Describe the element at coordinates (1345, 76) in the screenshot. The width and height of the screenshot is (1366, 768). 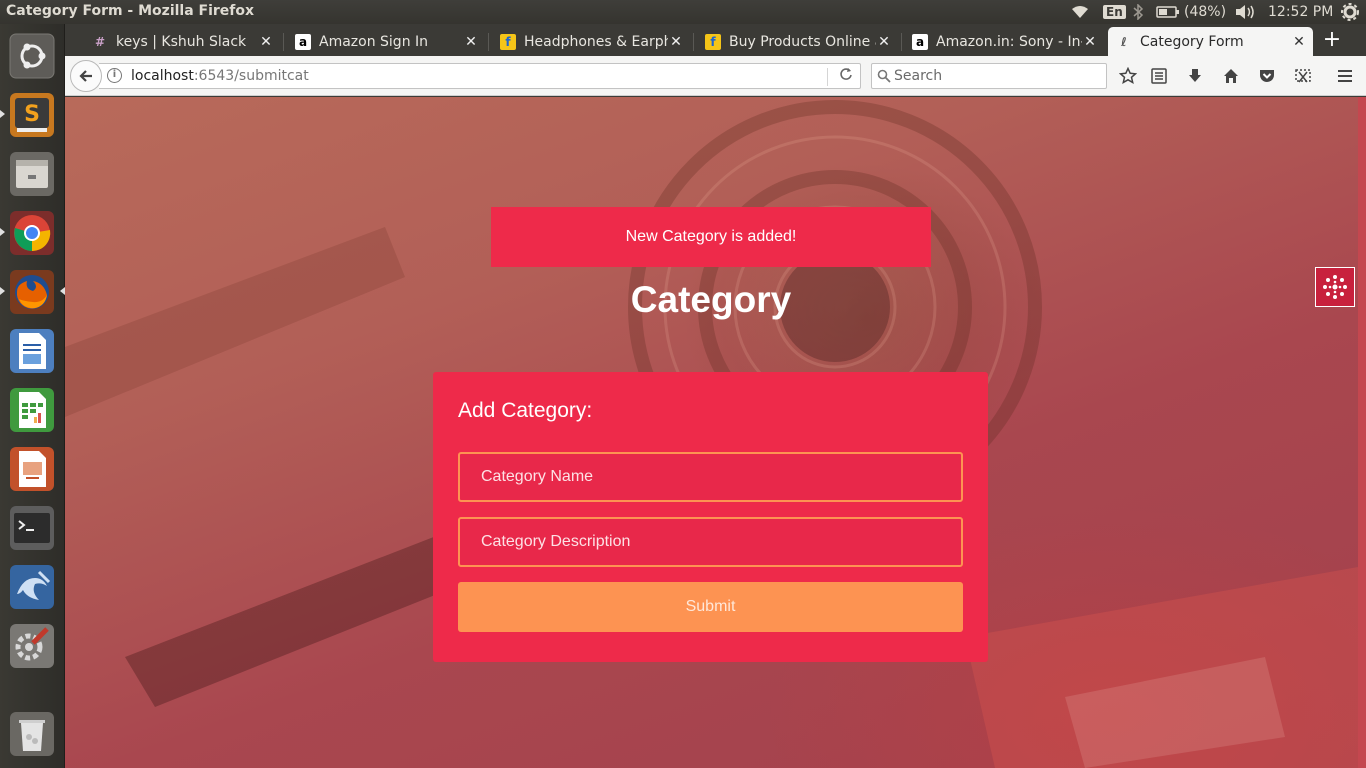
I see `menu-hamburger-icon` at that location.